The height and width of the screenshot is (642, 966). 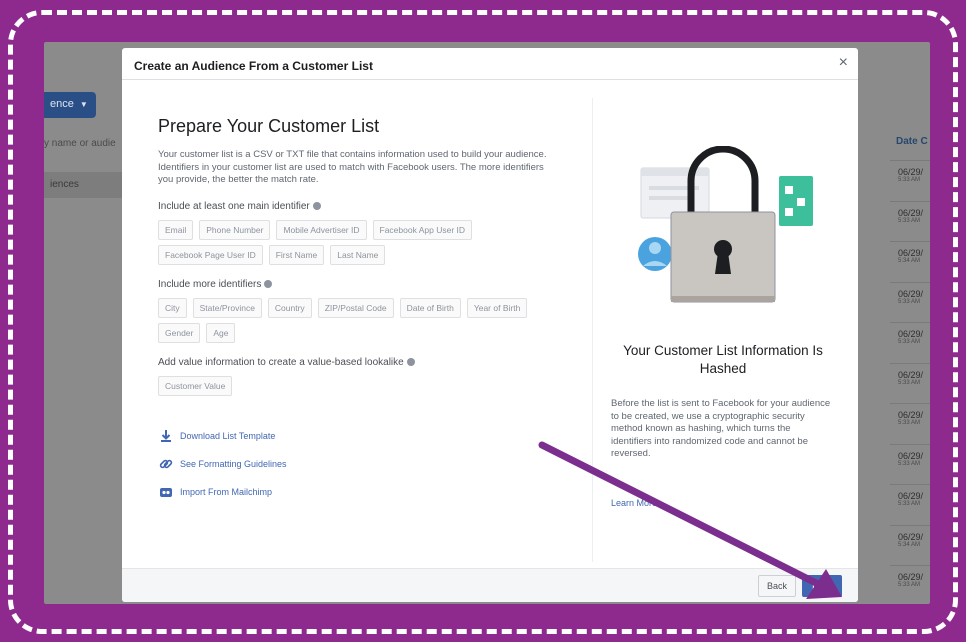 What do you see at coordinates (83, 185) in the screenshot?
I see `sidebar-item-audiences: iences` at bounding box center [83, 185].